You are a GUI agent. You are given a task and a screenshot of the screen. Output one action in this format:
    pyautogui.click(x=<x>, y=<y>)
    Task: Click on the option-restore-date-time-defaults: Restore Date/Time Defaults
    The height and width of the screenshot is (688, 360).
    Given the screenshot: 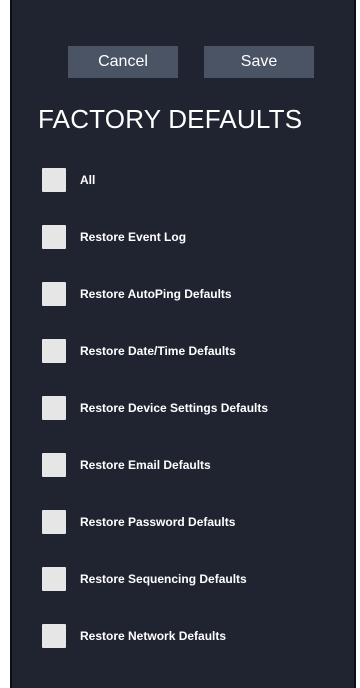 What is the action you would take?
    pyautogui.click(x=139, y=351)
    